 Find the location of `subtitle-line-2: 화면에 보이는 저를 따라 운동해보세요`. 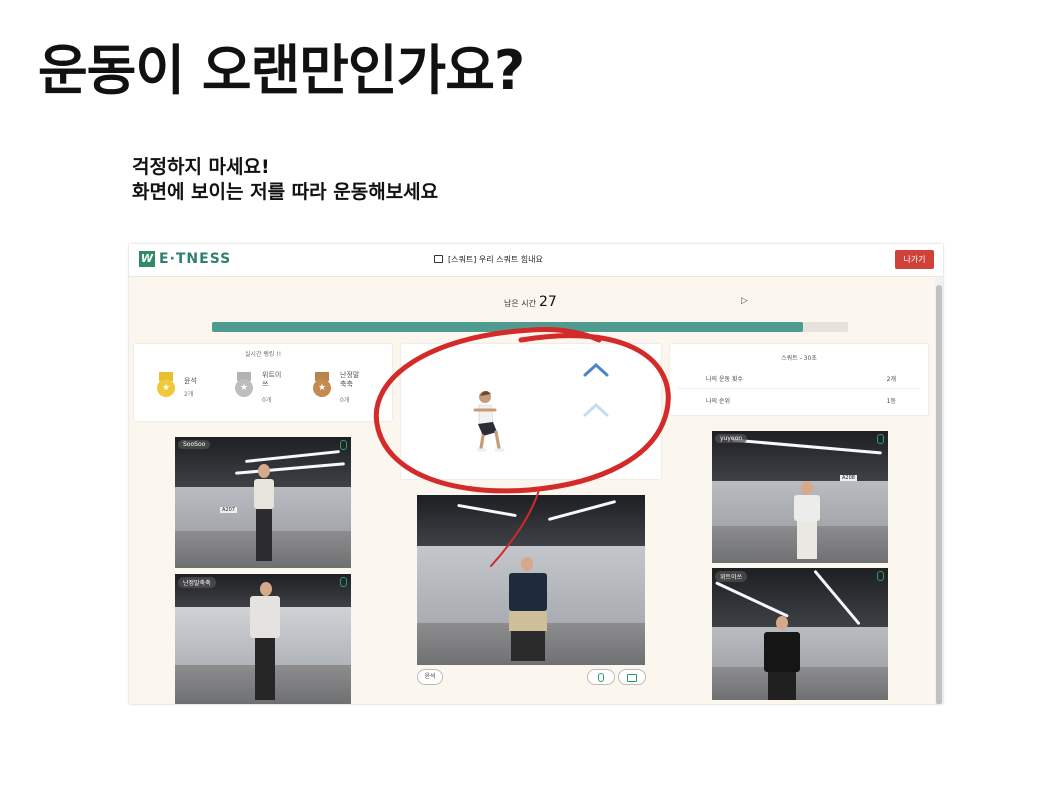

subtitle-line-2: 화면에 보이는 저를 따라 운동해보세요 is located at coordinates (285, 192).